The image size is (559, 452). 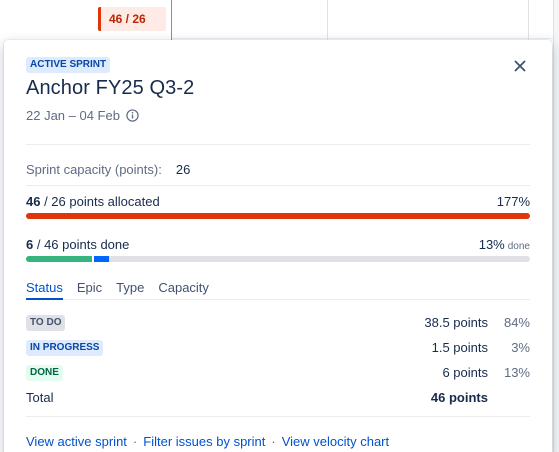 I want to click on close-icon, so click(x=520, y=66).